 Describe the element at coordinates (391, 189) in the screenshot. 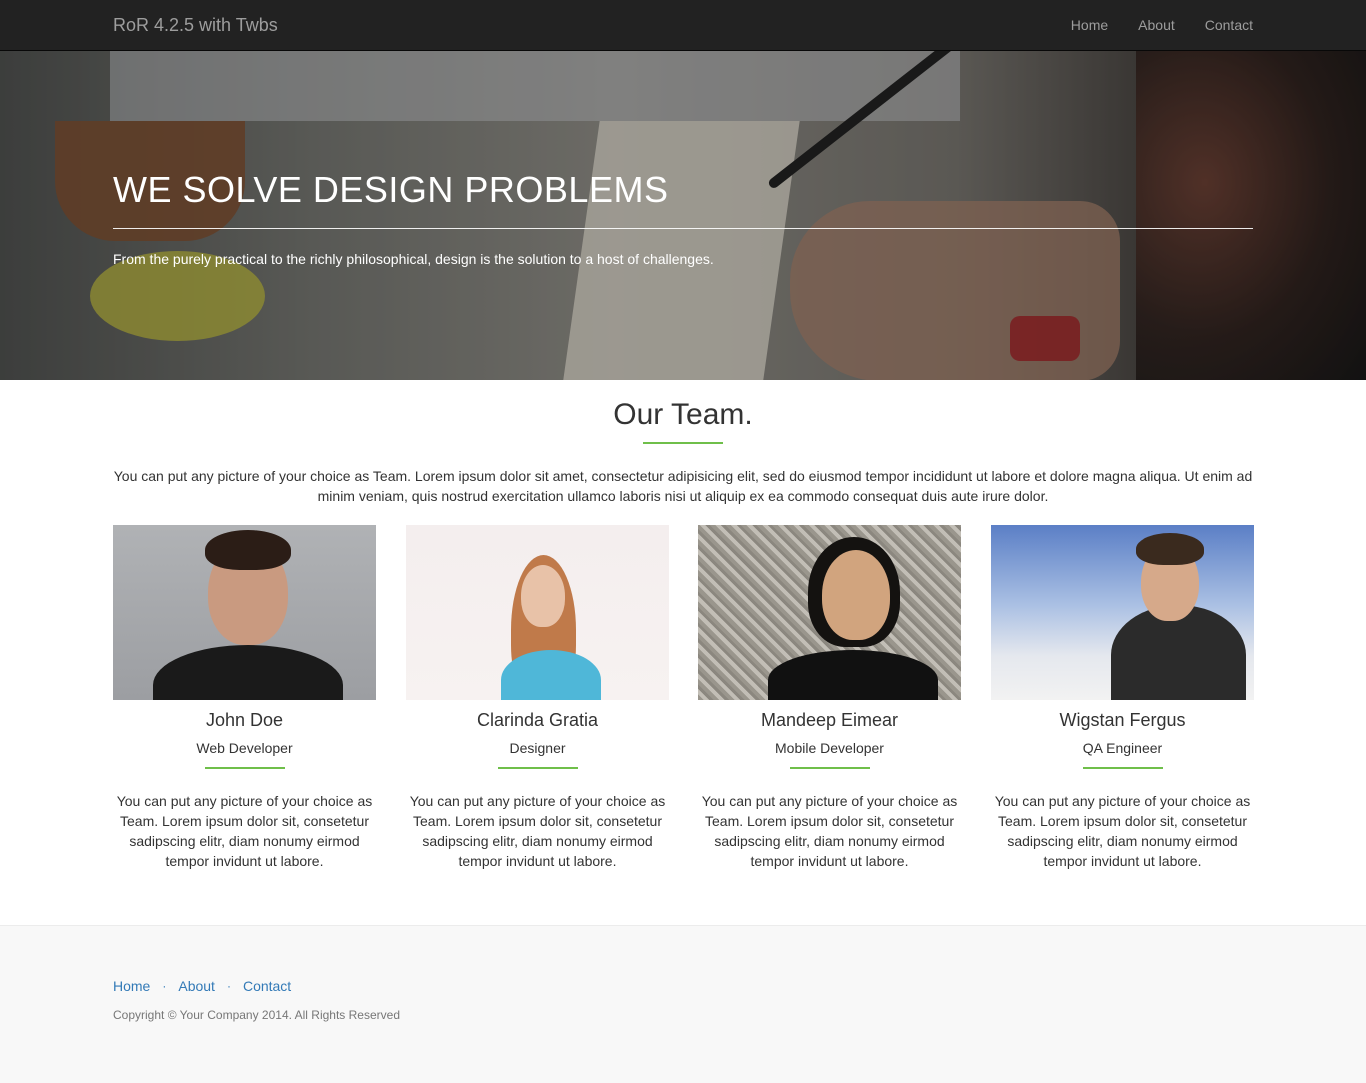

I see `hero-title: WE SOLVE DESIGN PROBLEMS` at that location.